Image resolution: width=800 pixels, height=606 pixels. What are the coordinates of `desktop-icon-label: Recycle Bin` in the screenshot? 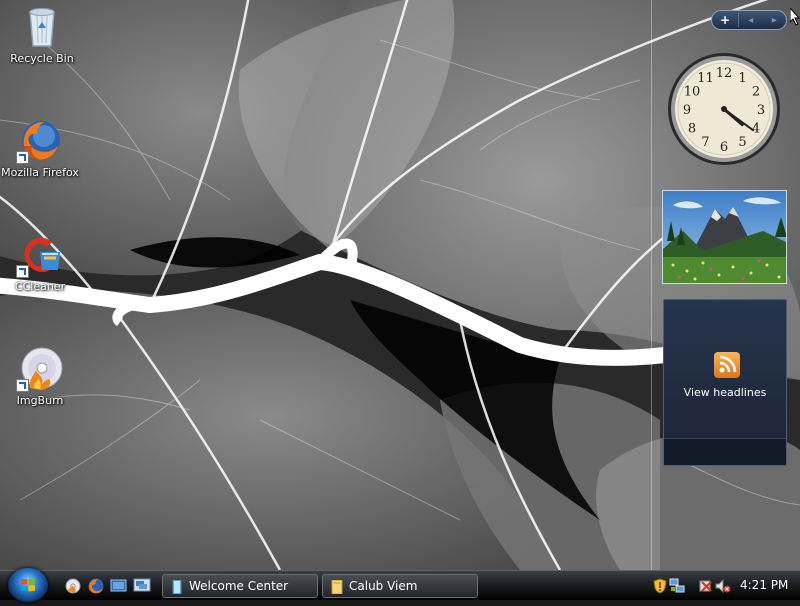 It's located at (42, 58).